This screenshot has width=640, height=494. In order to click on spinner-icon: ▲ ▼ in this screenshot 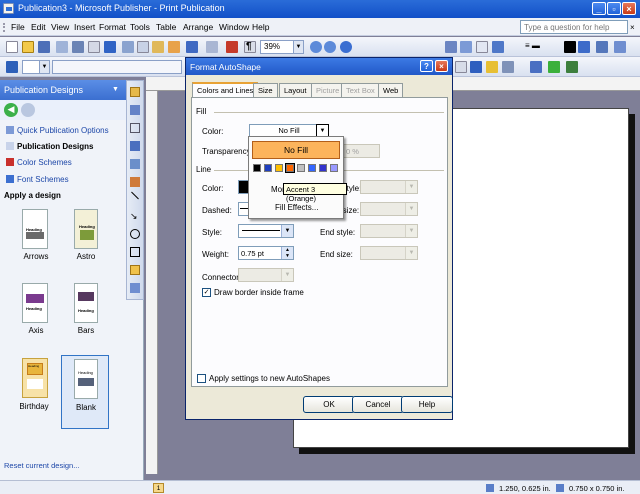, I will do `click(287, 253)`.